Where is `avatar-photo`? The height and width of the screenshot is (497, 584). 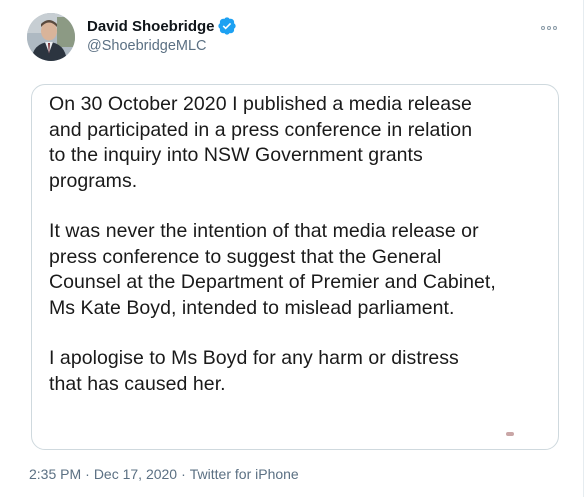
avatar-photo is located at coordinates (51, 37).